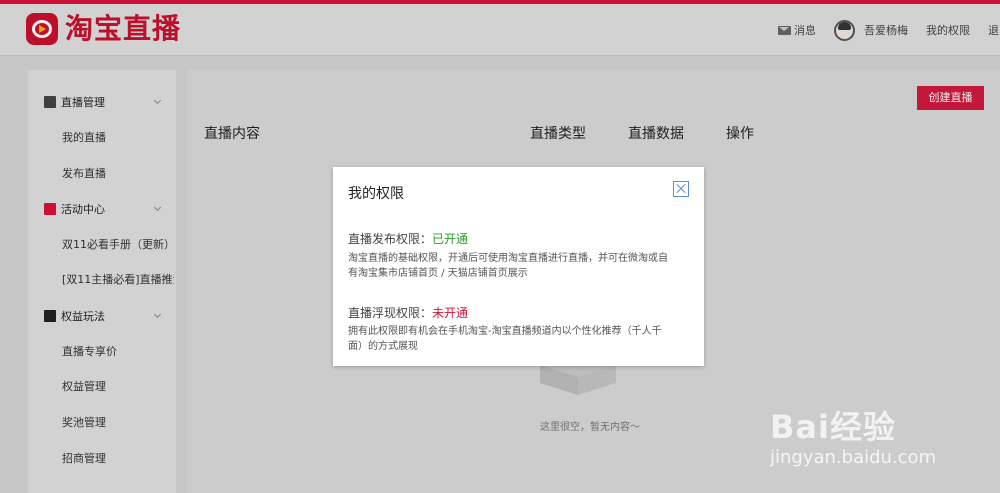 The width and height of the screenshot is (1000, 493). I want to click on close-icon, so click(681, 189).